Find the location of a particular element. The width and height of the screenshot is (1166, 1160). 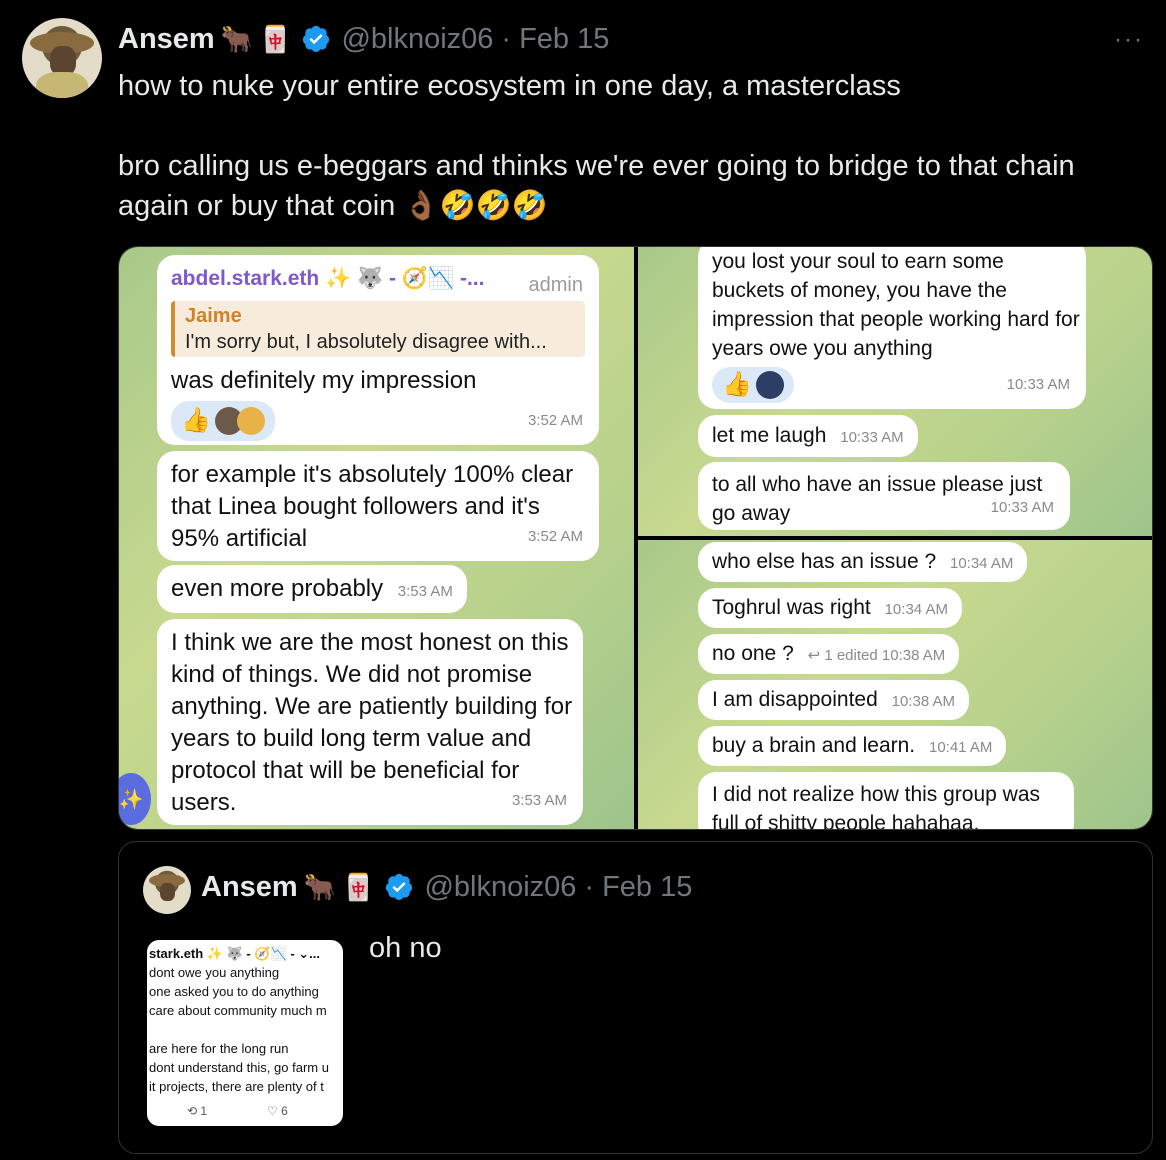

message-text: I am disappointed is located at coordinates (795, 699).